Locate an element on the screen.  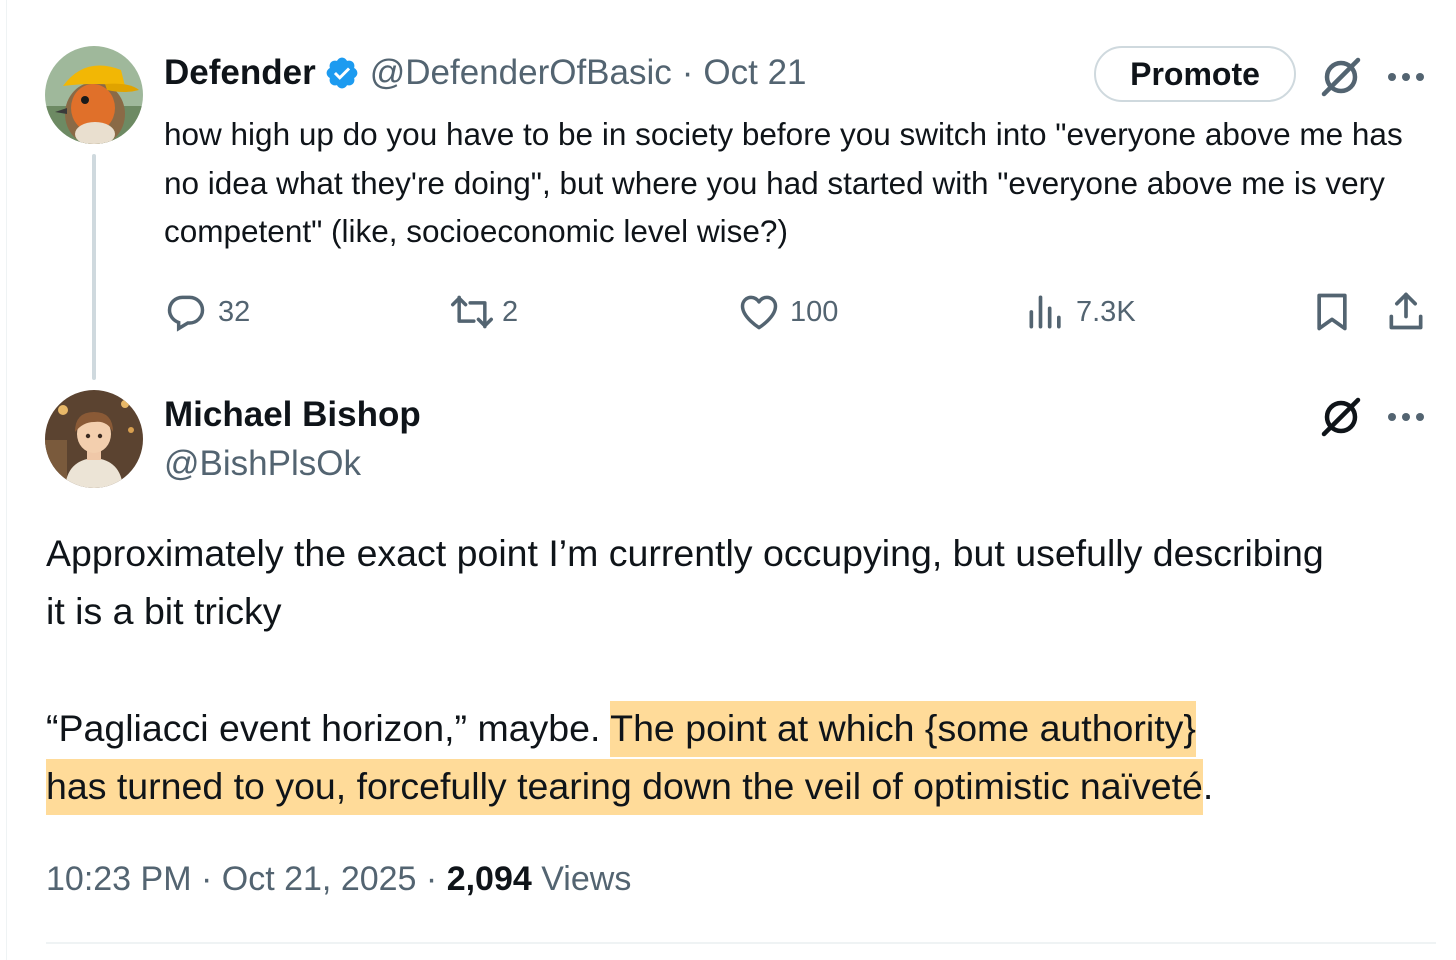
reply-author-handle: @BishPlsOk is located at coordinates (262, 464).